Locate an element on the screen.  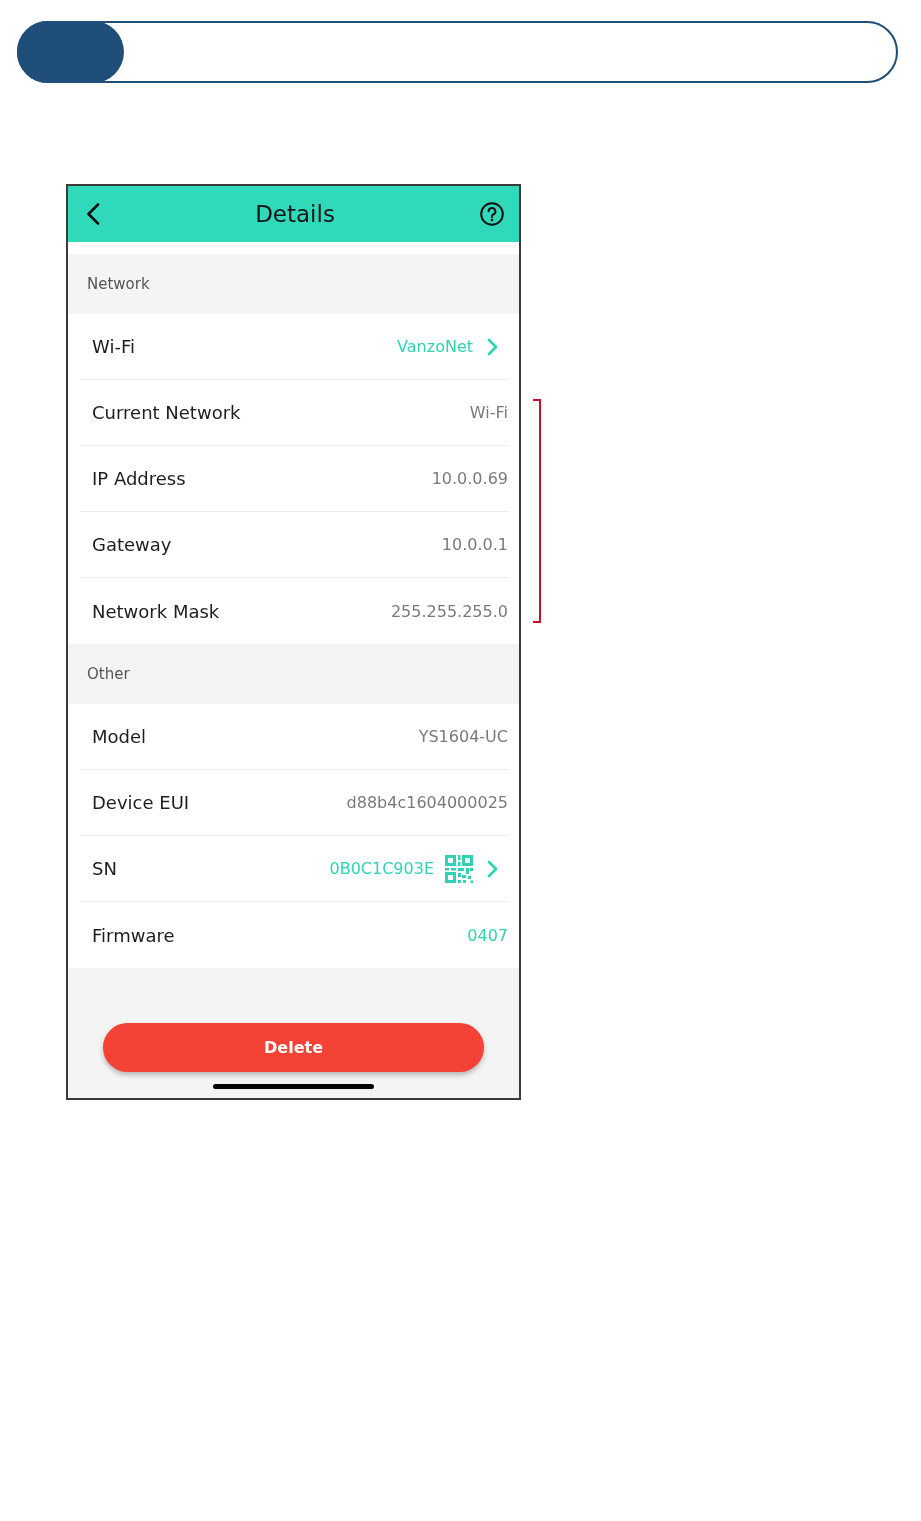
row-value: 10.0.0.1 is located at coordinates (474, 544).